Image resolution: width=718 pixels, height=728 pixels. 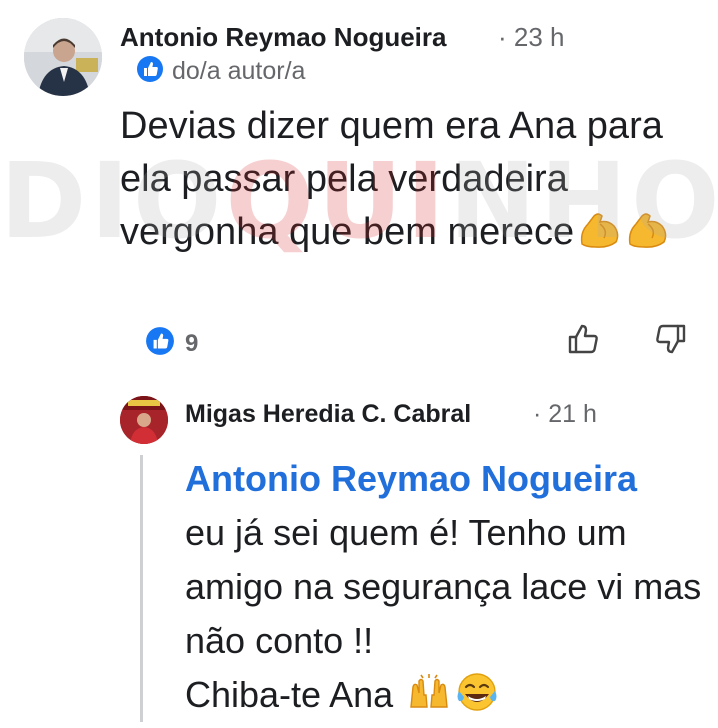 I want to click on thumbs-up-icon, so click(x=583, y=341).